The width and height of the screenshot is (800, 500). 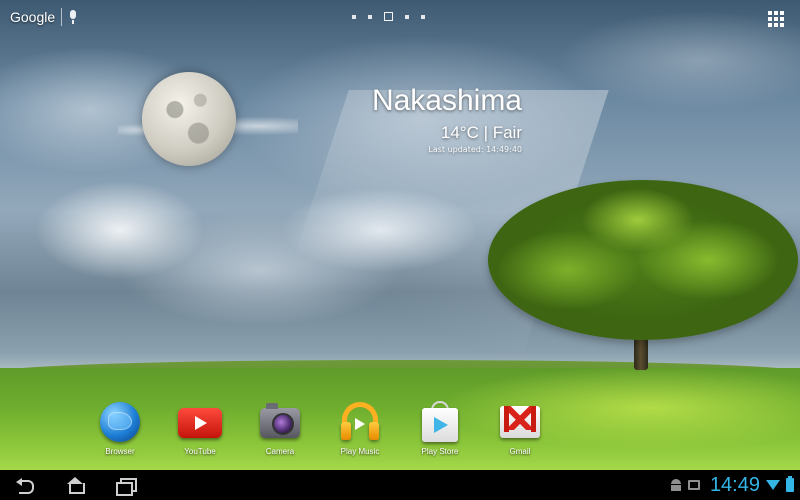 I want to click on home-page-indicator, so click(x=388, y=16).